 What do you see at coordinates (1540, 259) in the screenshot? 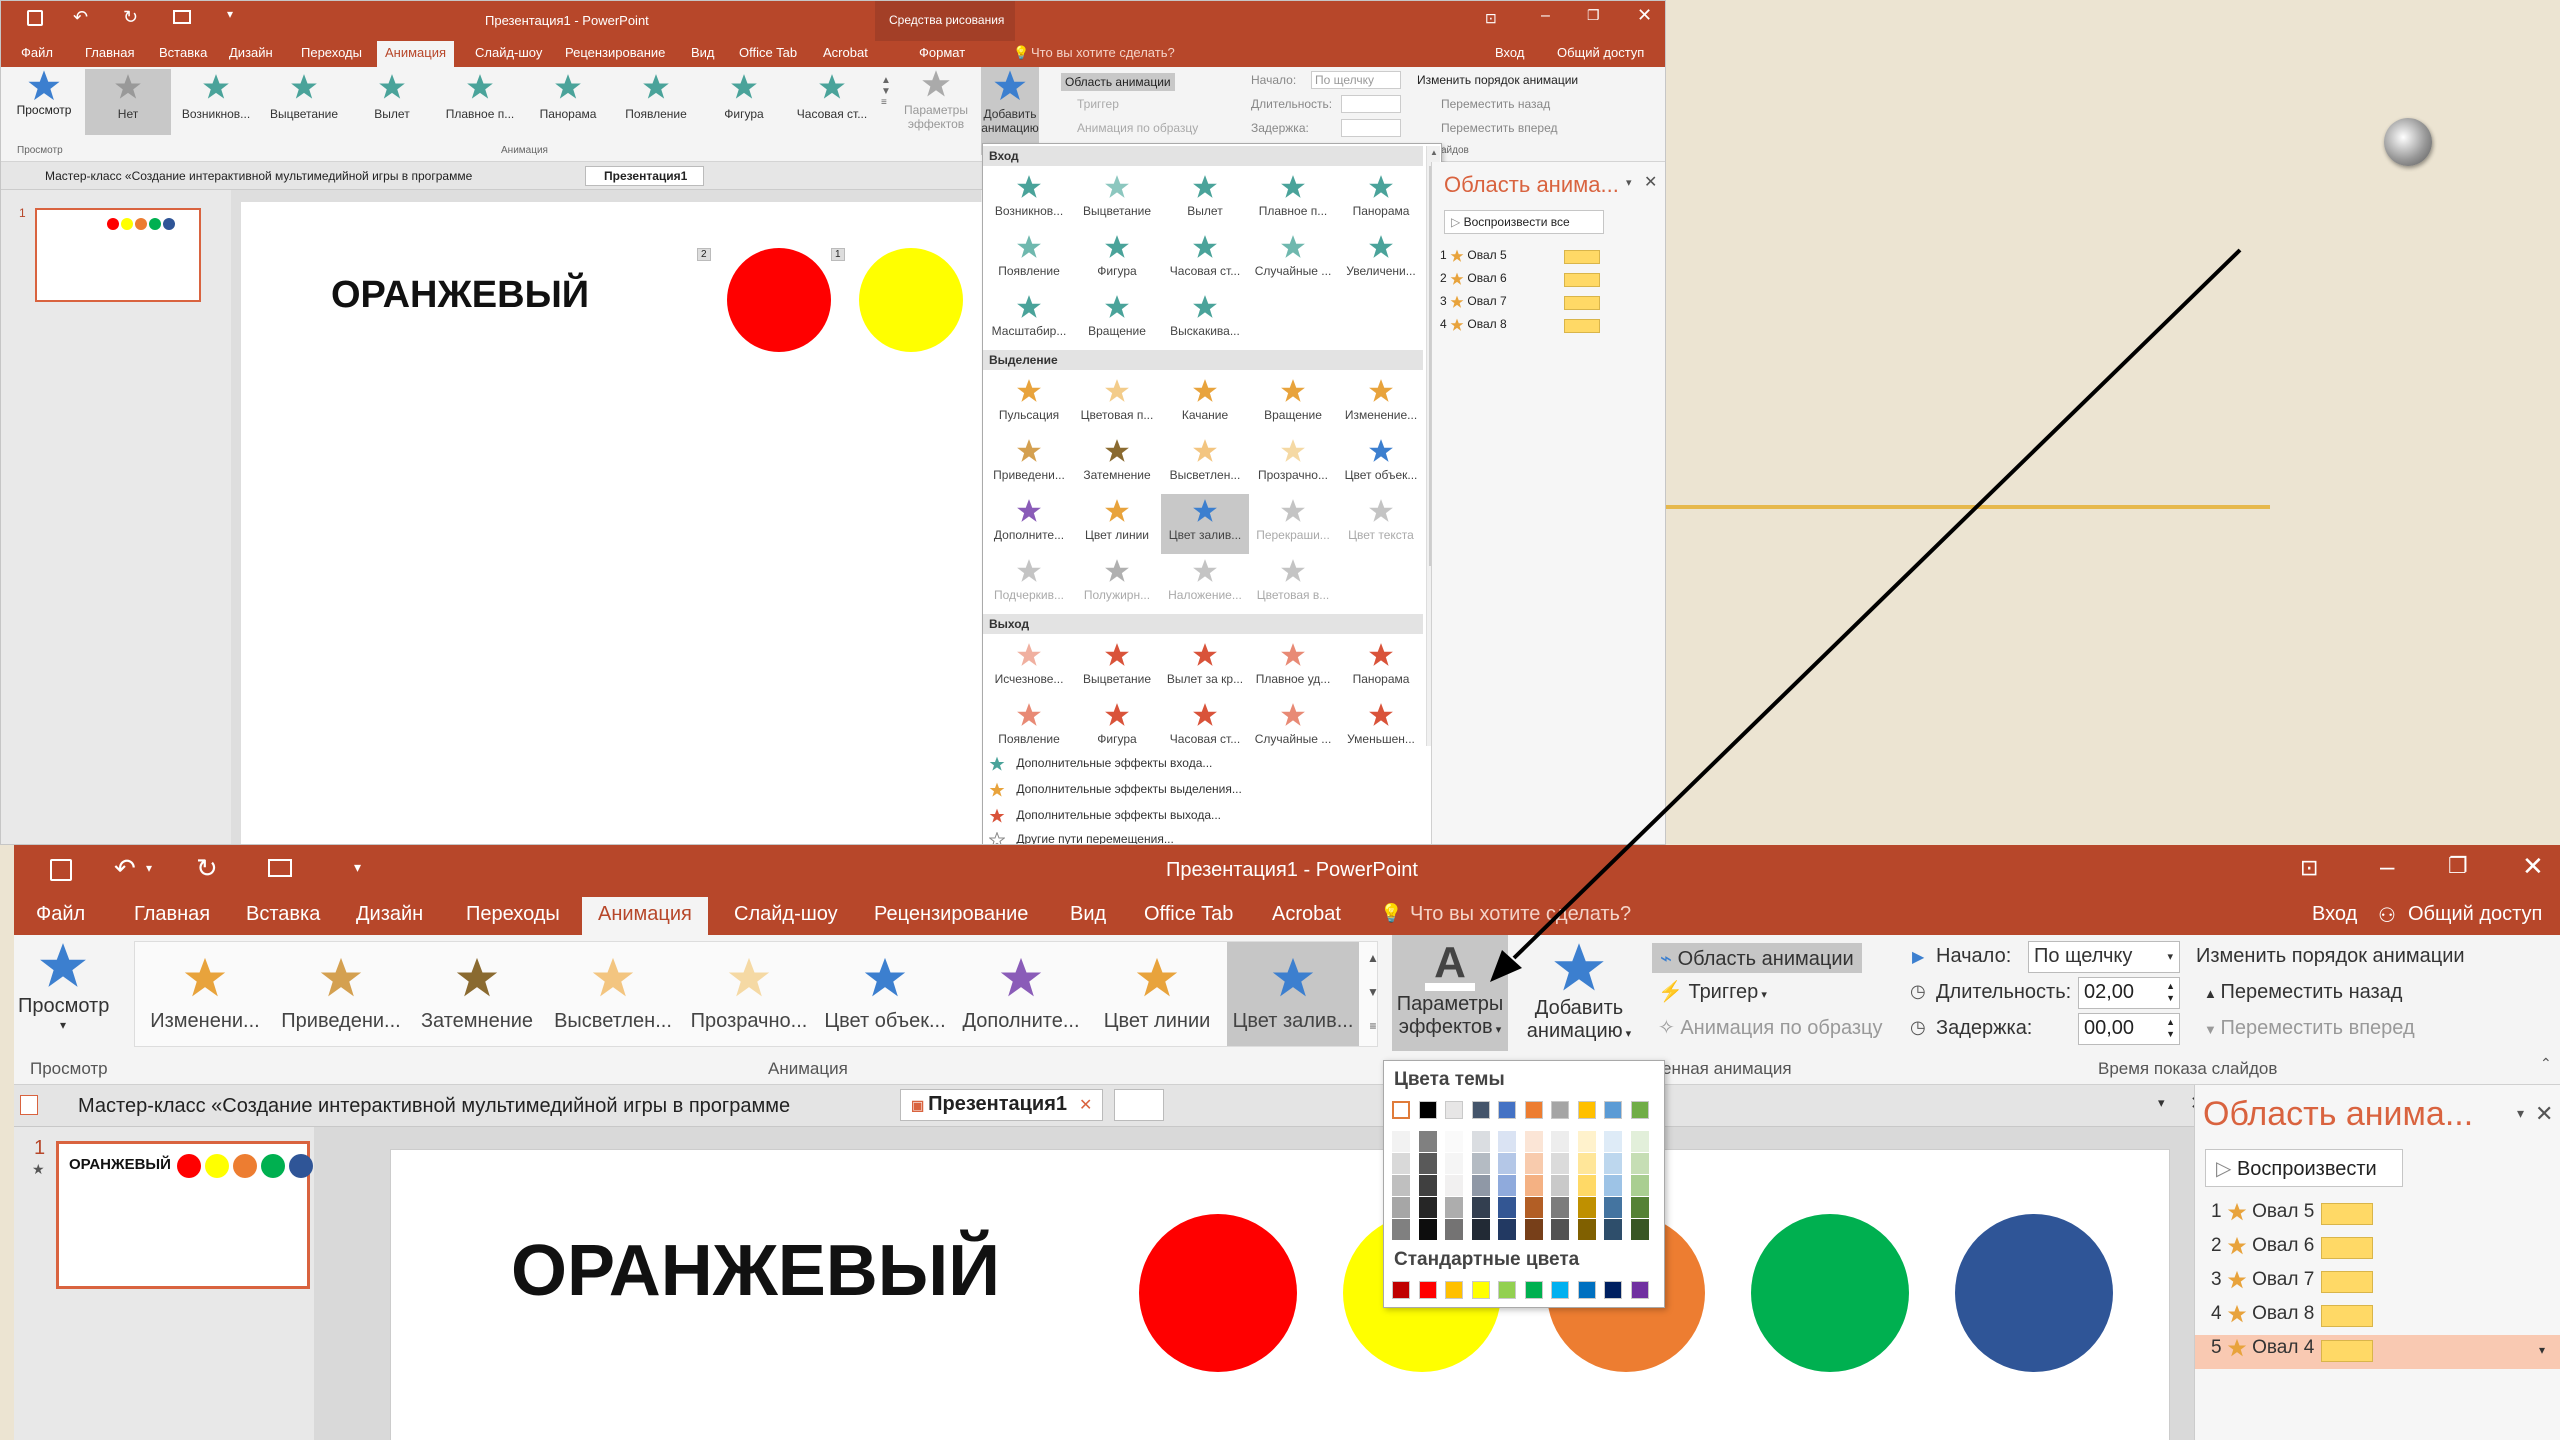
I see `animation-item: 1 Овал 5` at bounding box center [1540, 259].